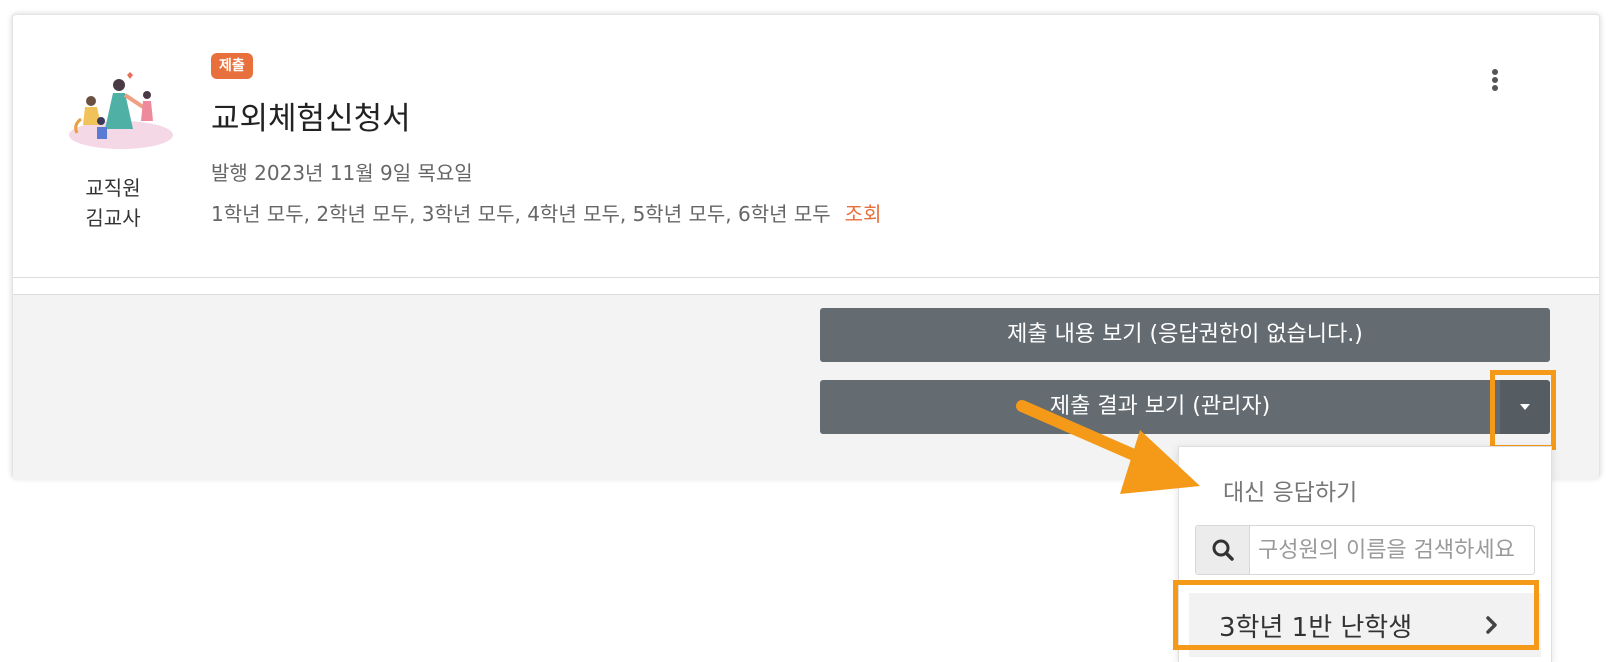  Describe the element at coordinates (1160, 407) in the screenshot. I see `view-results-button: 제출 결과 보기 (관리자)` at that location.